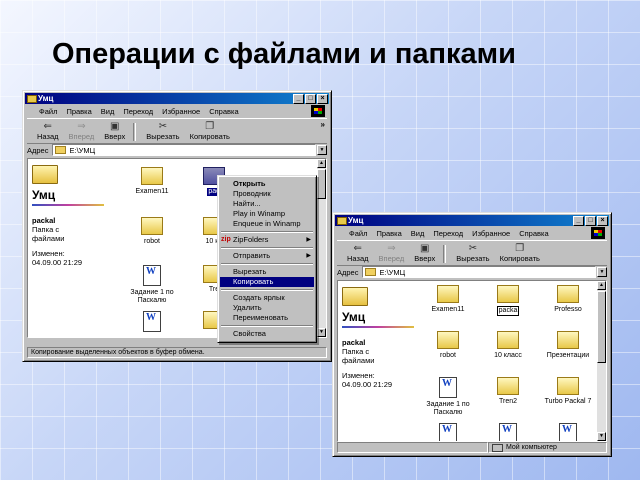  I want to click on file-item: Tren2, so click(508, 391).